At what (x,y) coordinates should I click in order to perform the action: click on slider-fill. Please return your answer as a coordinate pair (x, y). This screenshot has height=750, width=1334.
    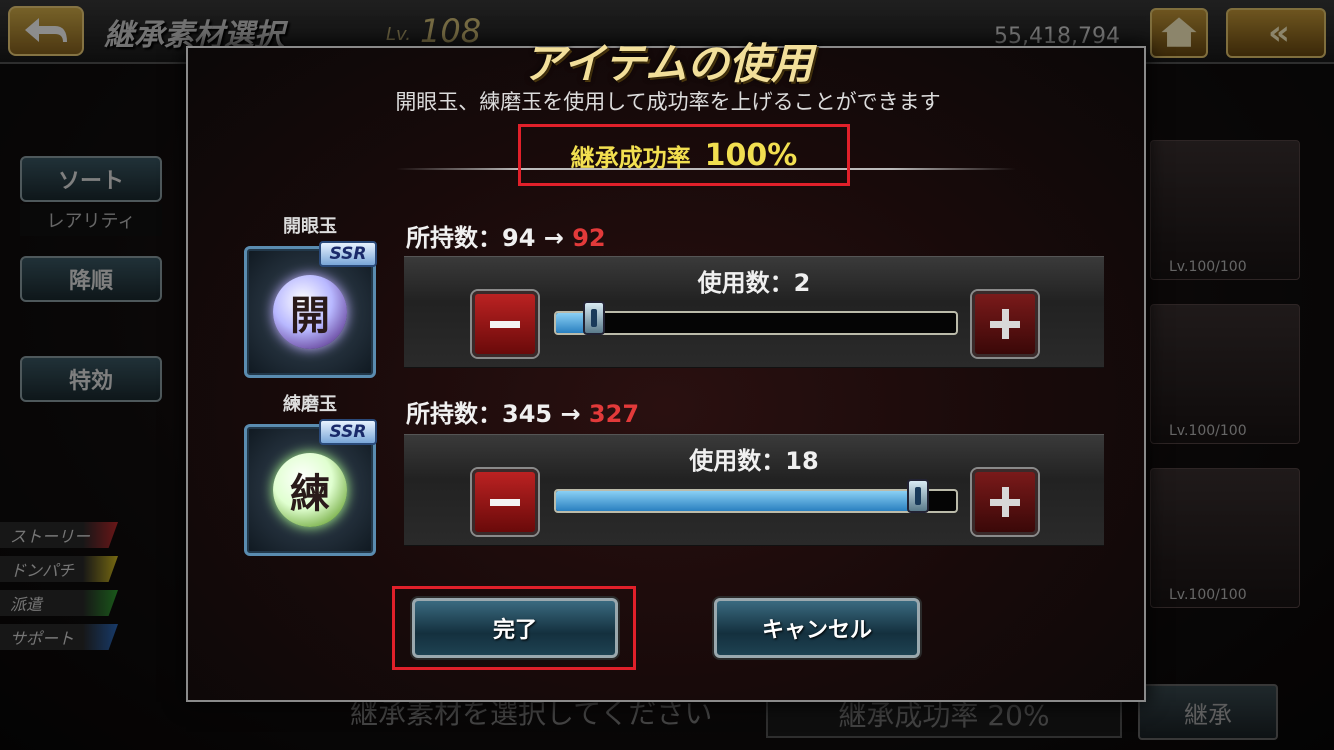
    Looking at the image, I should click on (736, 501).